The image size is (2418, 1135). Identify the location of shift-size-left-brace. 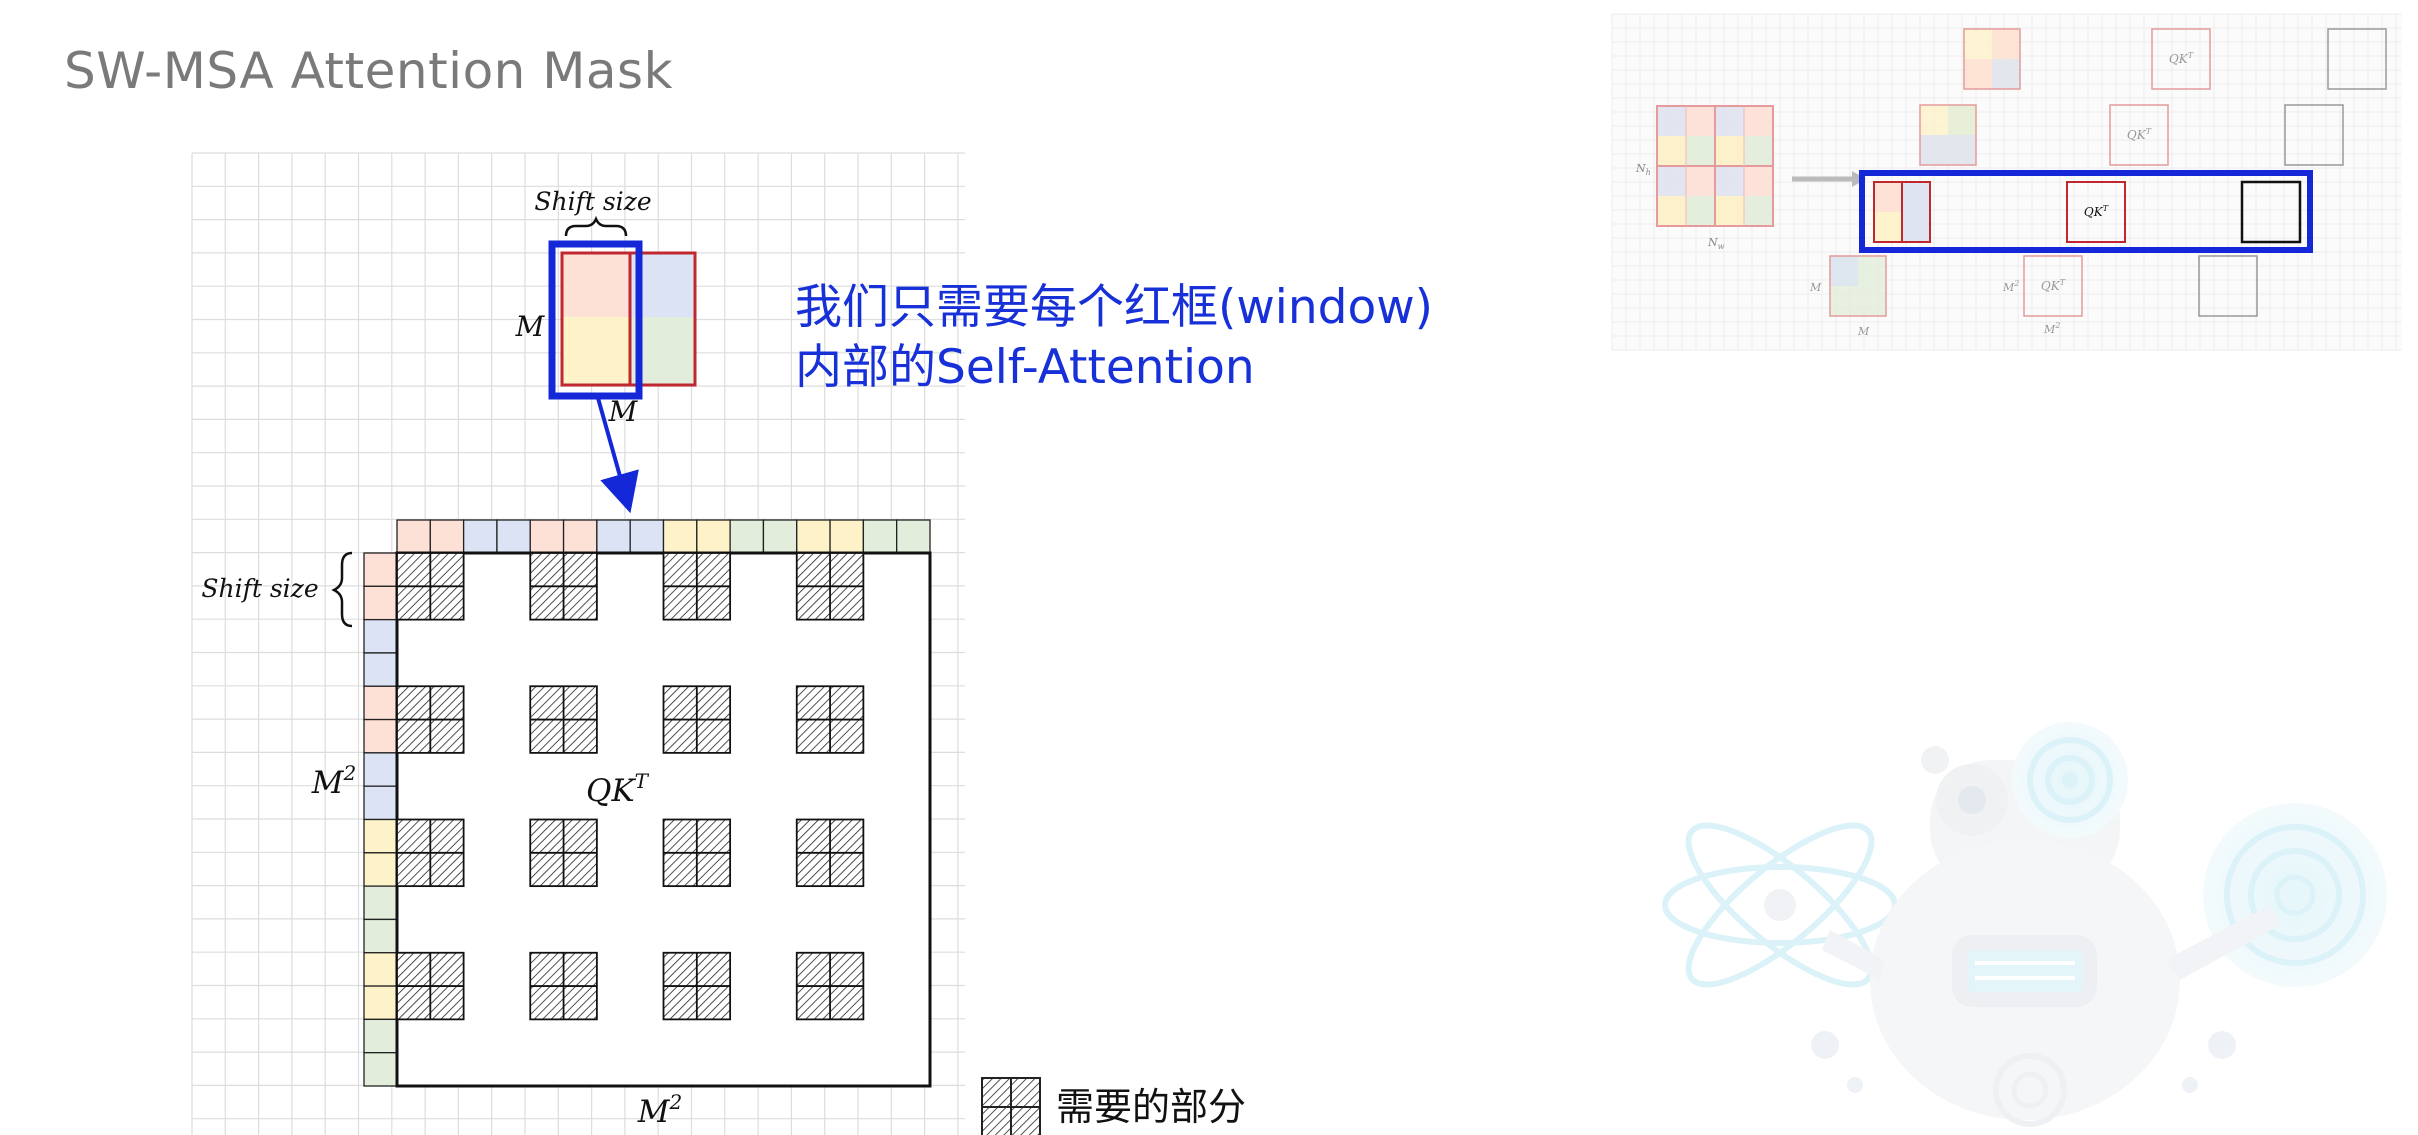
(342, 589).